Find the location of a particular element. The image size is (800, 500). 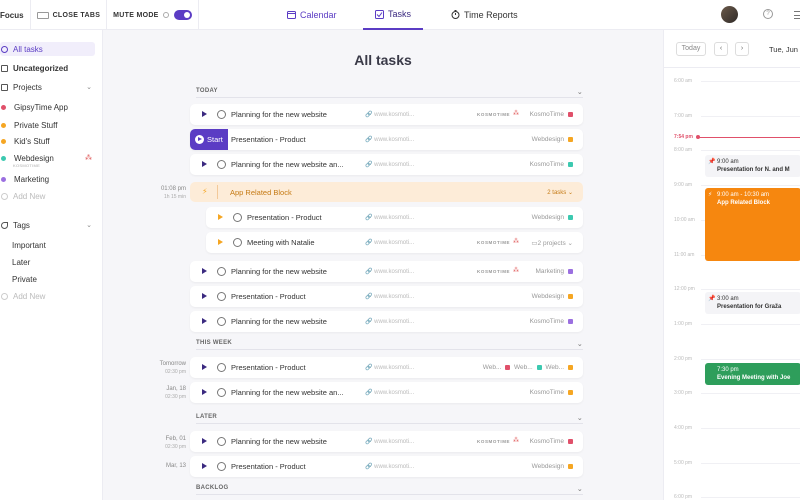

sidebar-item-tag: Important is located at coordinates (29, 245).